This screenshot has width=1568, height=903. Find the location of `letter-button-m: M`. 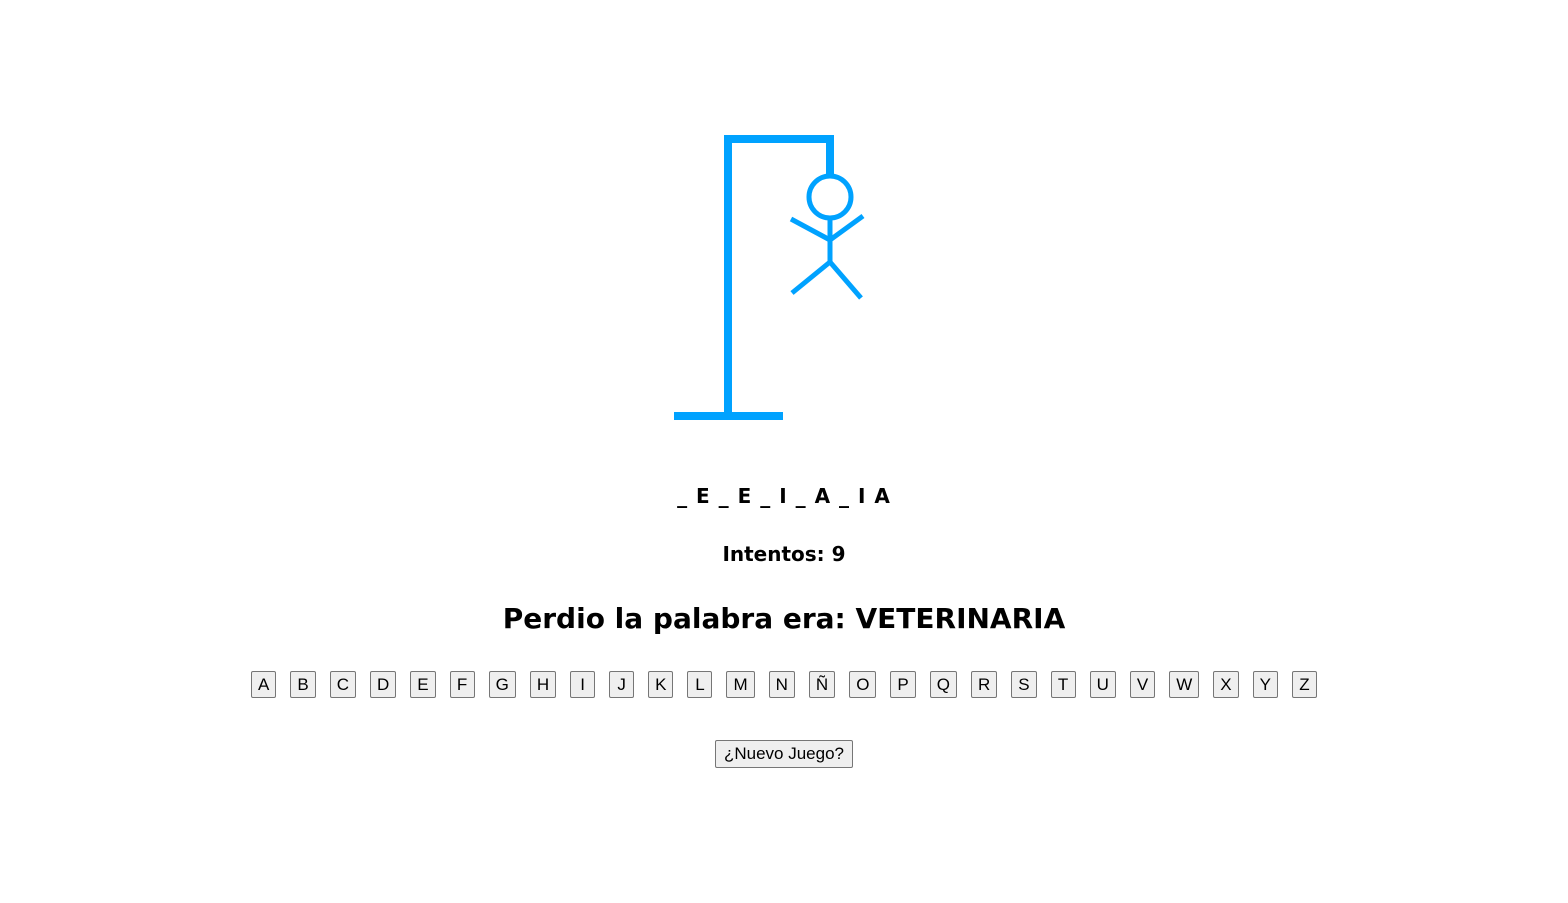

letter-button-m: M is located at coordinates (740, 684).